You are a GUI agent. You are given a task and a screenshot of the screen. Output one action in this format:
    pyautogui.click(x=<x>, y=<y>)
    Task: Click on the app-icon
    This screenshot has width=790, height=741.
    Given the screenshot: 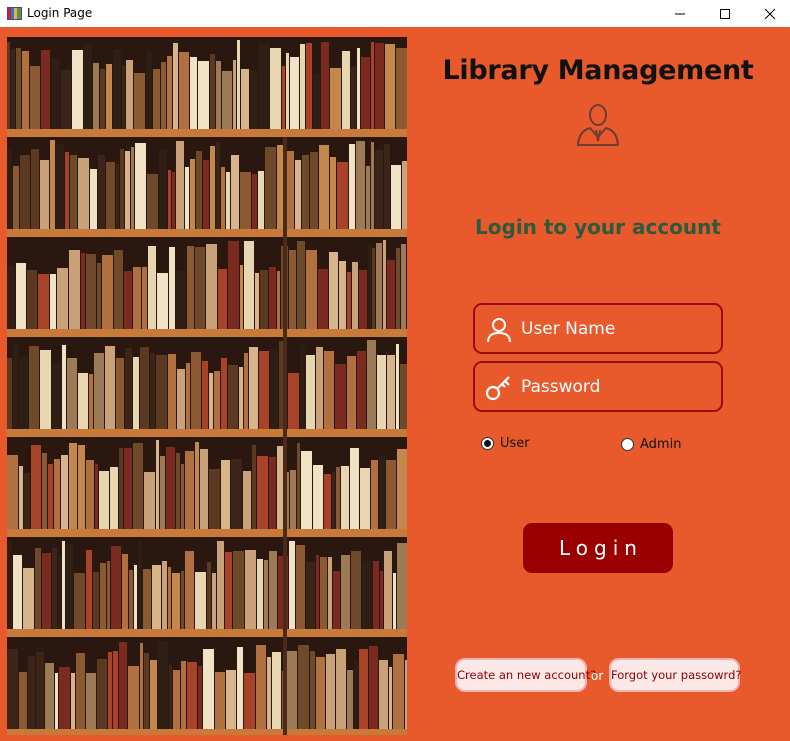 What is the action you would take?
    pyautogui.click(x=14, y=13)
    